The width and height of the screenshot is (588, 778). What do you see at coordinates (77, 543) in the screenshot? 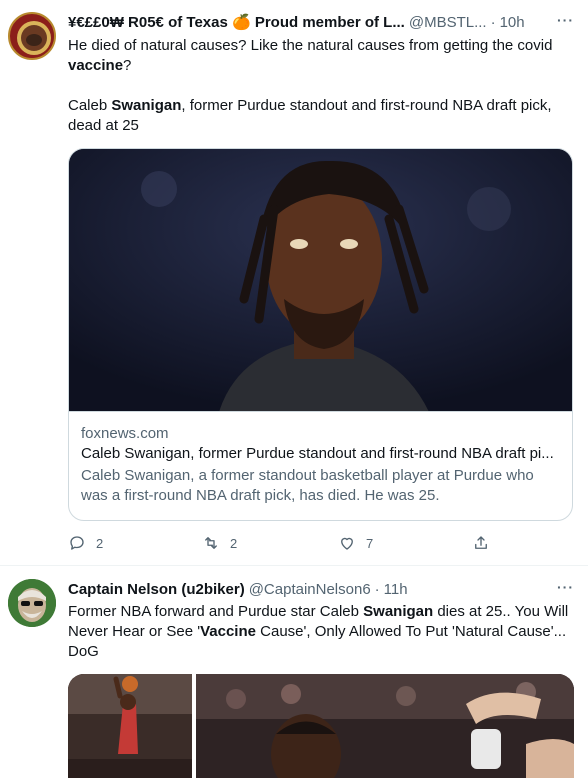
I see `reply-icon` at bounding box center [77, 543].